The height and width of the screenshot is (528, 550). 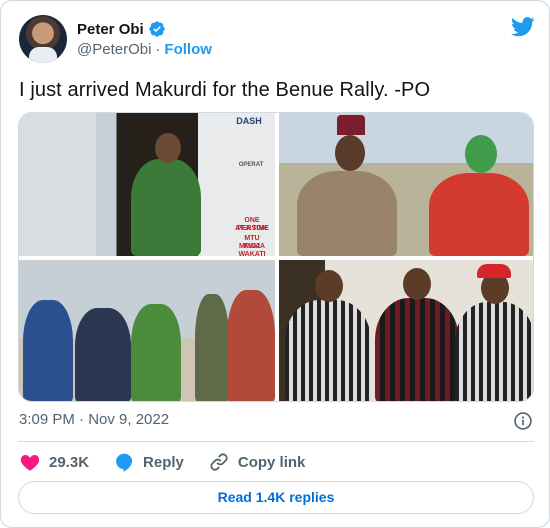 I want to click on copy-link-button: Copy link, so click(x=257, y=462).